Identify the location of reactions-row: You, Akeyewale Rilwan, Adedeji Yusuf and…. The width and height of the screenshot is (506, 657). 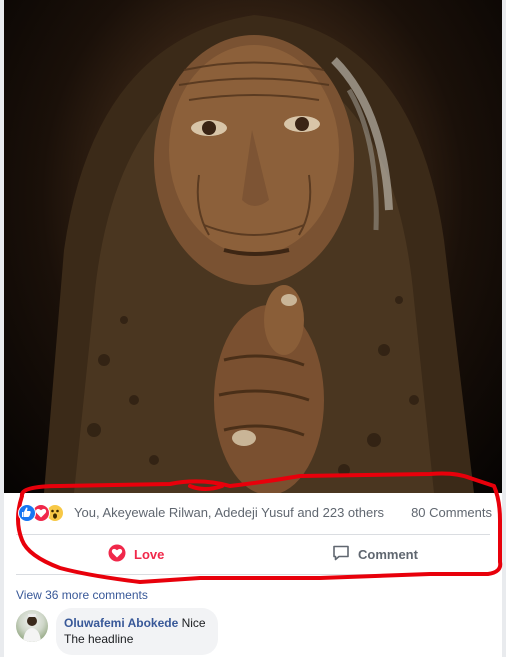
(253, 514).